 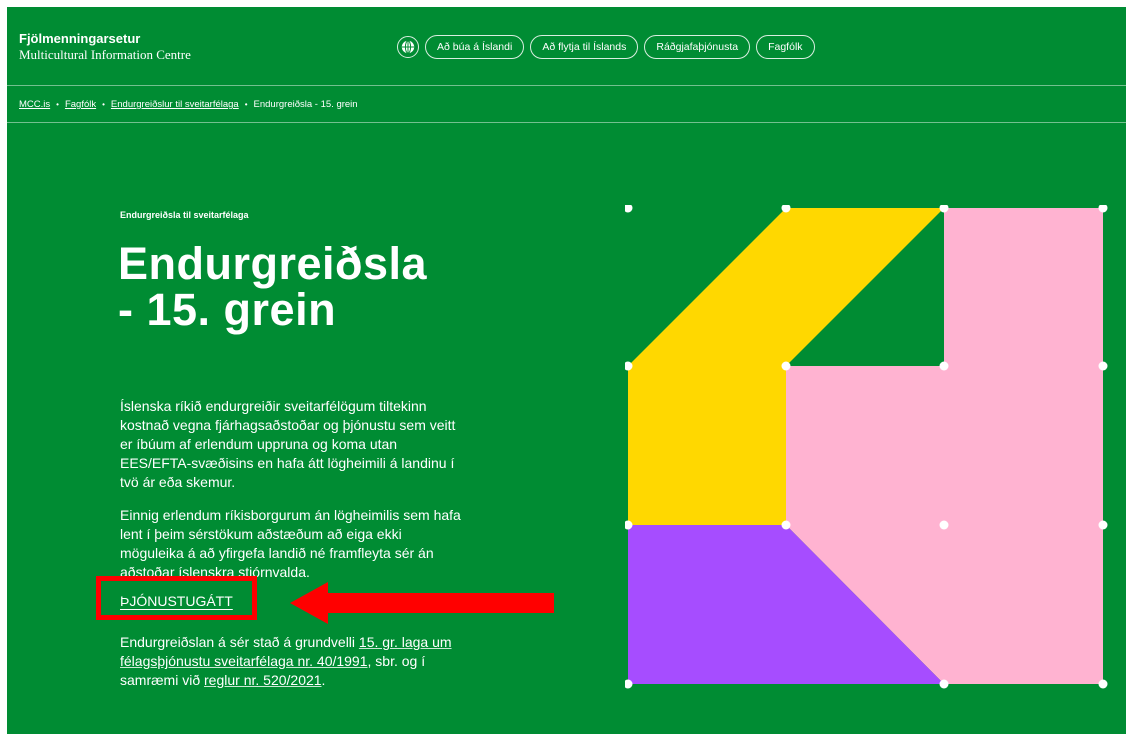 I want to click on red-arrow-annotation, so click(x=422, y=603).